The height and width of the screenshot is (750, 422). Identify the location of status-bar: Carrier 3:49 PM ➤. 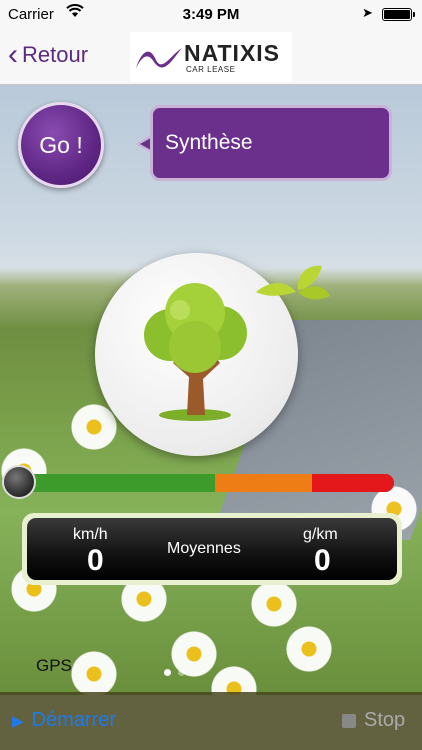
(211, 15).